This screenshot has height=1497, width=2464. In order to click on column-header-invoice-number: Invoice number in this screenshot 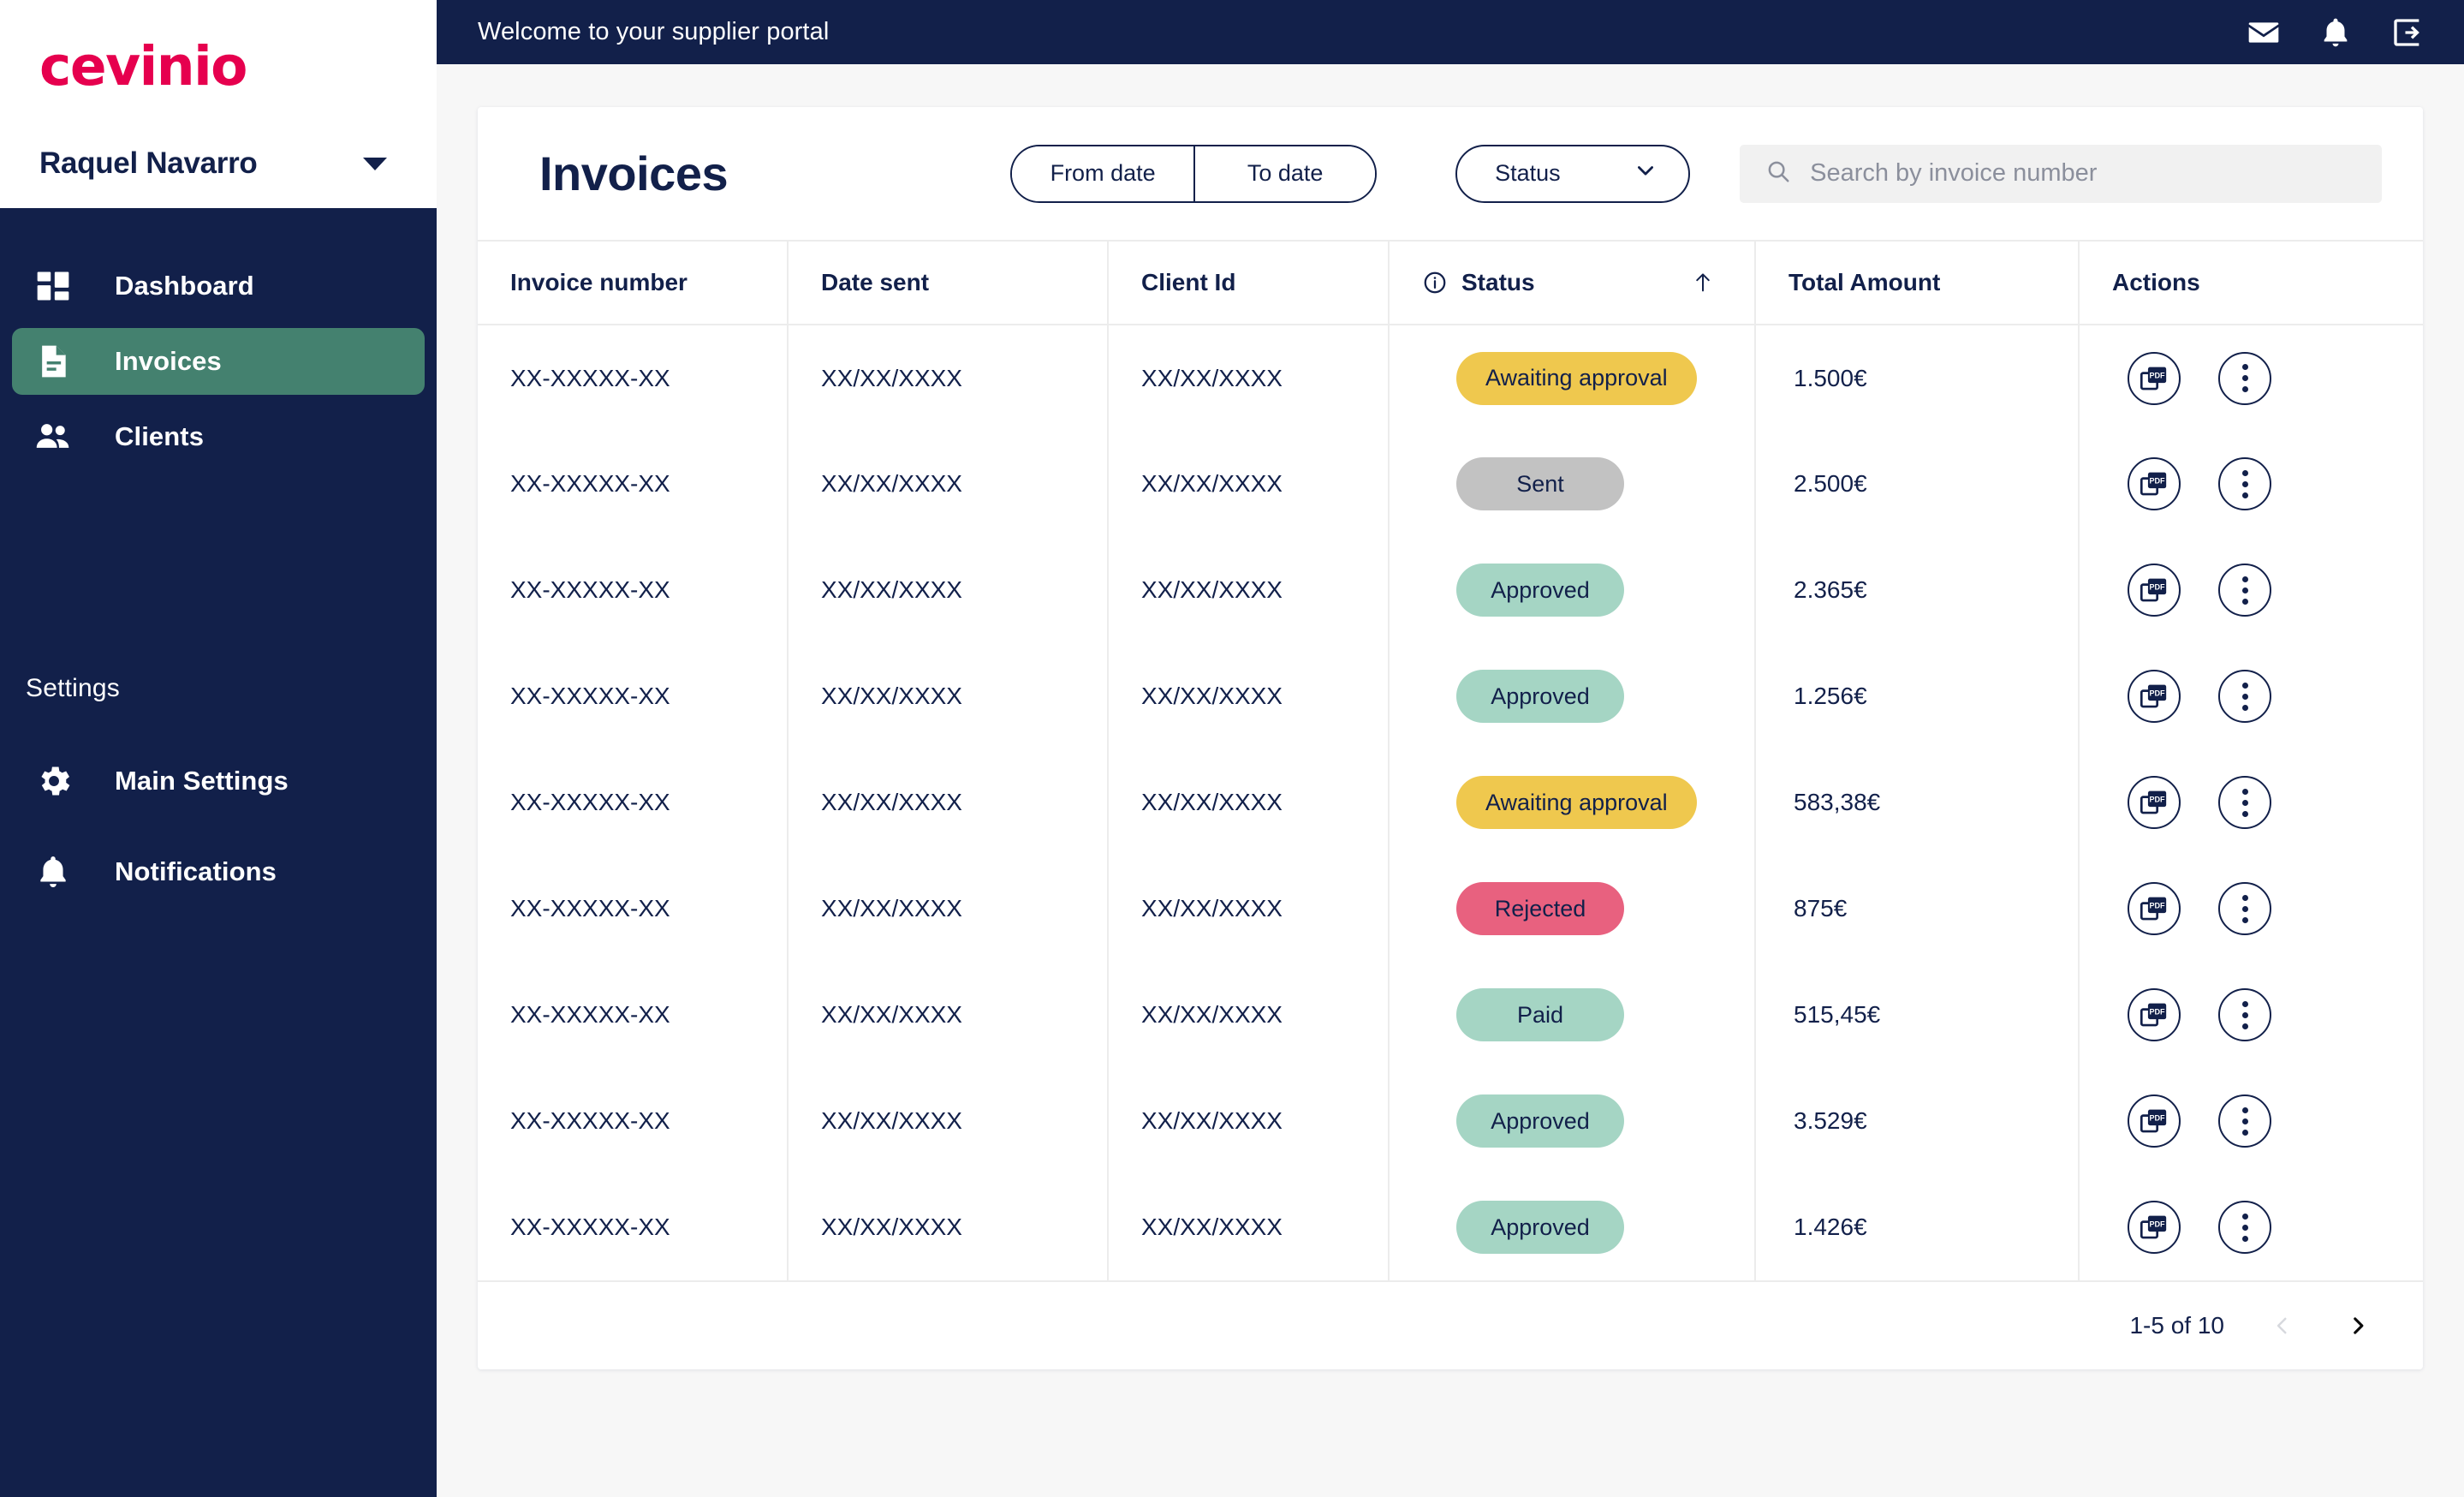, I will do `click(633, 282)`.